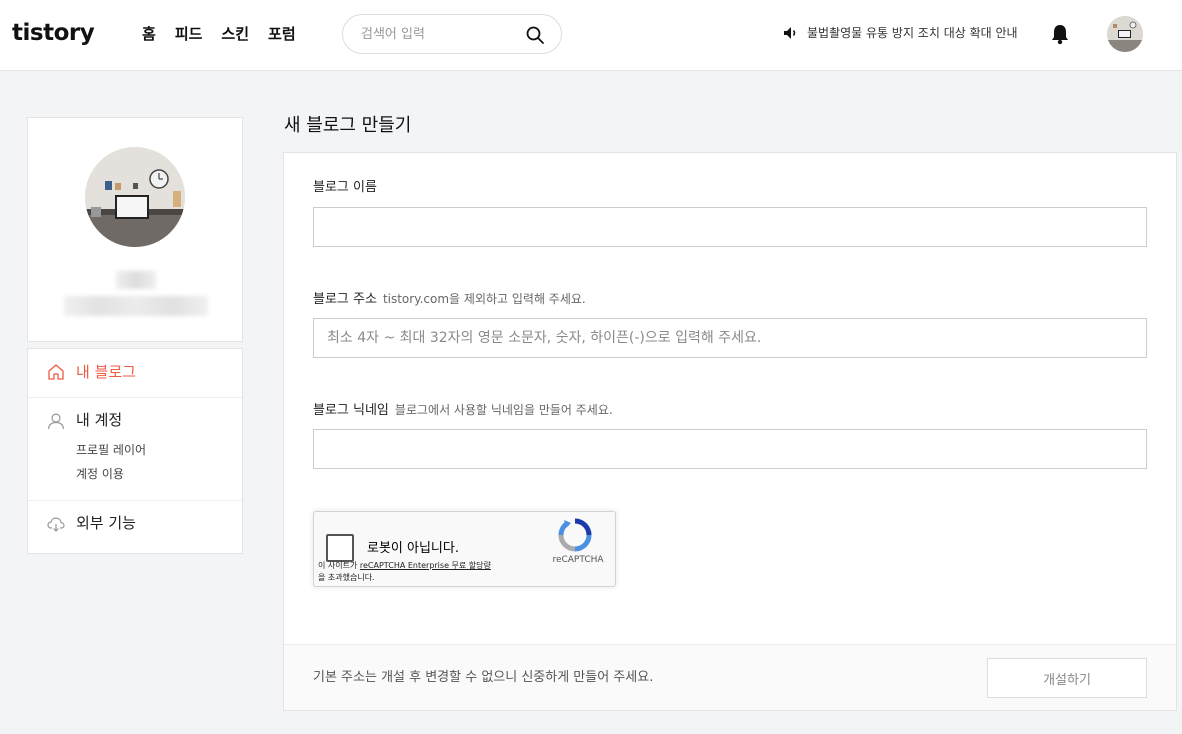 The width and height of the screenshot is (1182, 734). What do you see at coordinates (730, 677) in the screenshot?
I see `form-footer: 기본 주소는 개설 후 변경할 수 없으니 신중하게 만들어 주세요. 개설하기` at bounding box center [730, 677].